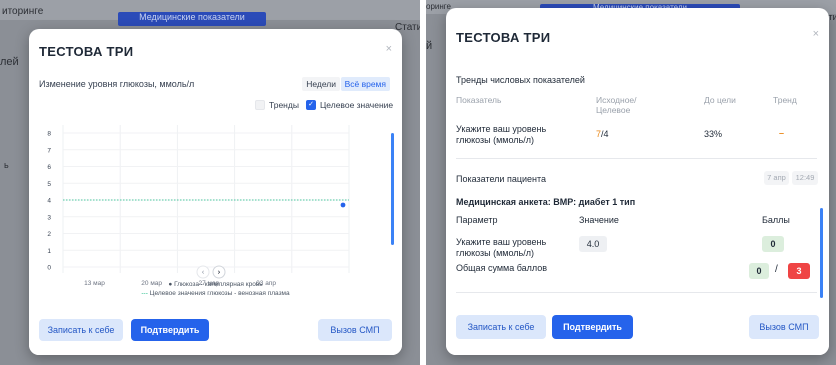 Image resolution: width=836 pixels, height=365 pixels. What do you see at coordinates (343, 205) in the screenshot?
I see `glucose-data-point` at bounding box center [343, 205].